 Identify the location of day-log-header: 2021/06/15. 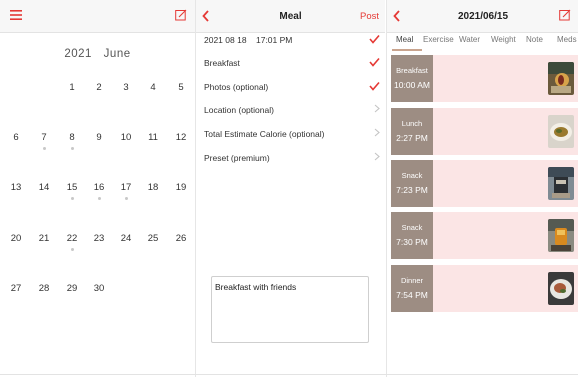
(482, 16).